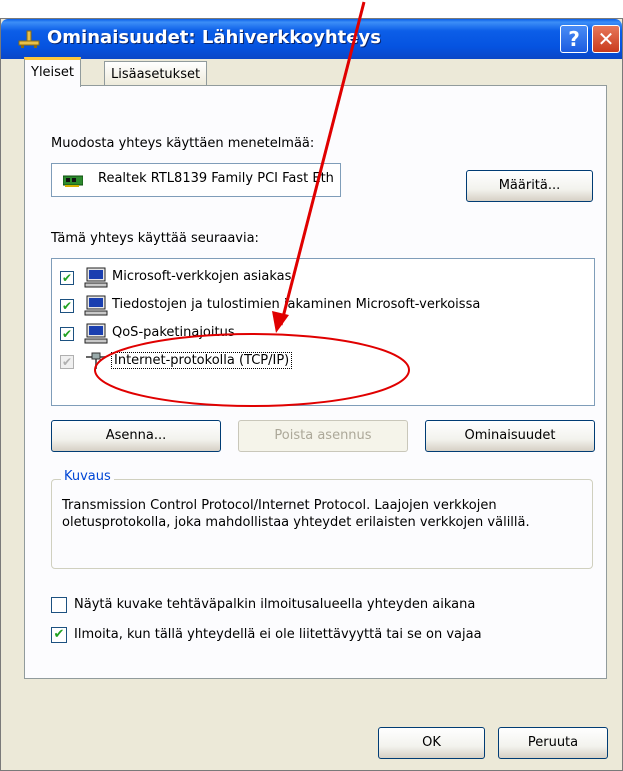  I want to click on cancel-button: Peruuta, so click(553, 743).